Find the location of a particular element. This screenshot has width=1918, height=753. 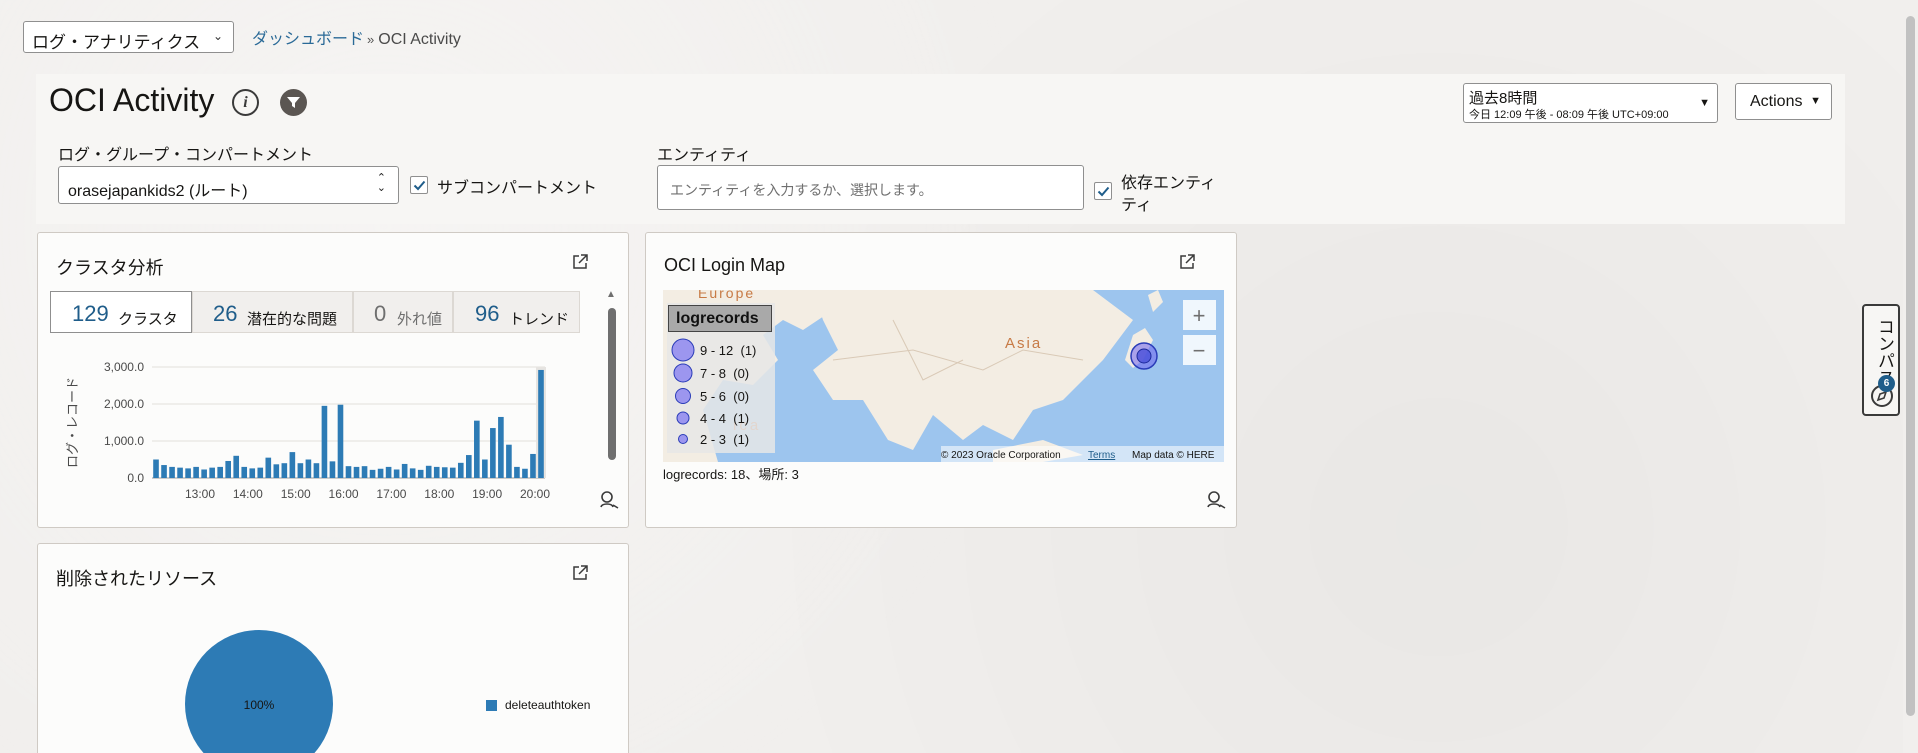

map-terms-link: Terms is located at coordinates (1101, 455).